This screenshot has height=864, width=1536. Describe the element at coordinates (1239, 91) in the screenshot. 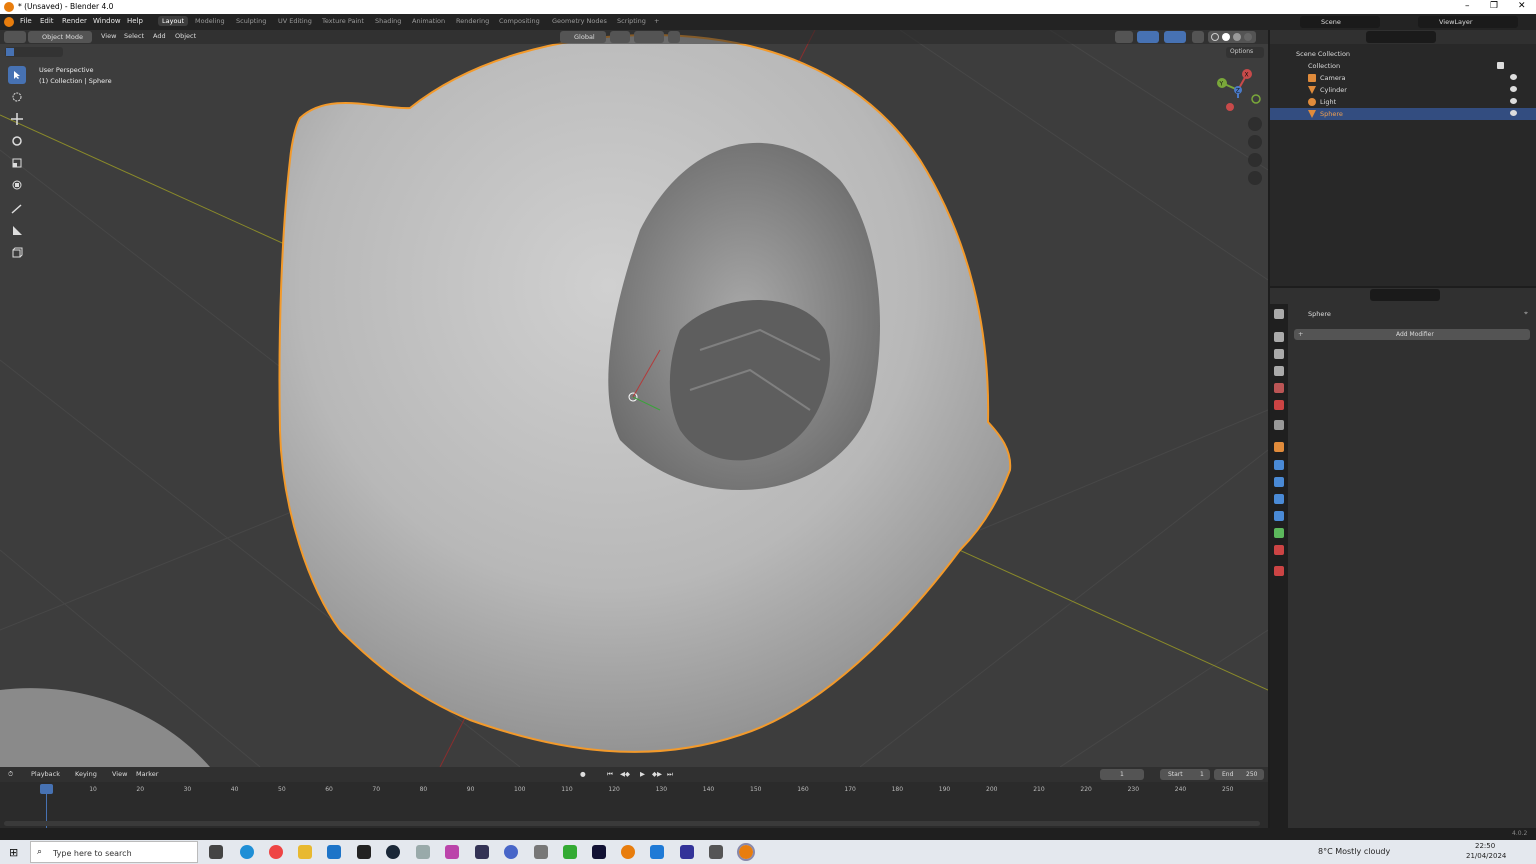

I see `navigation-gizmo: X Y Z` at that location.